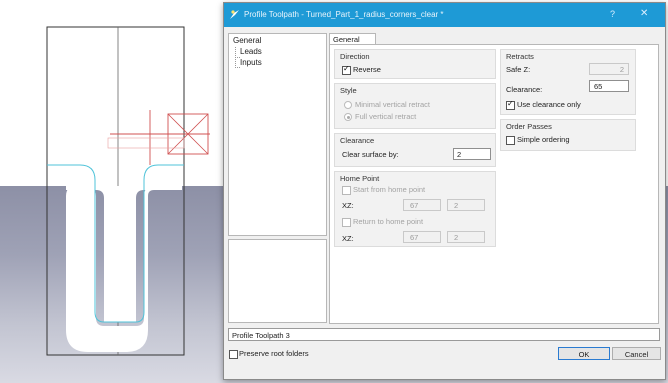 The image size is (668, 383). I want to click on full-retract-label: Full vertical retract, so click(386, 116).